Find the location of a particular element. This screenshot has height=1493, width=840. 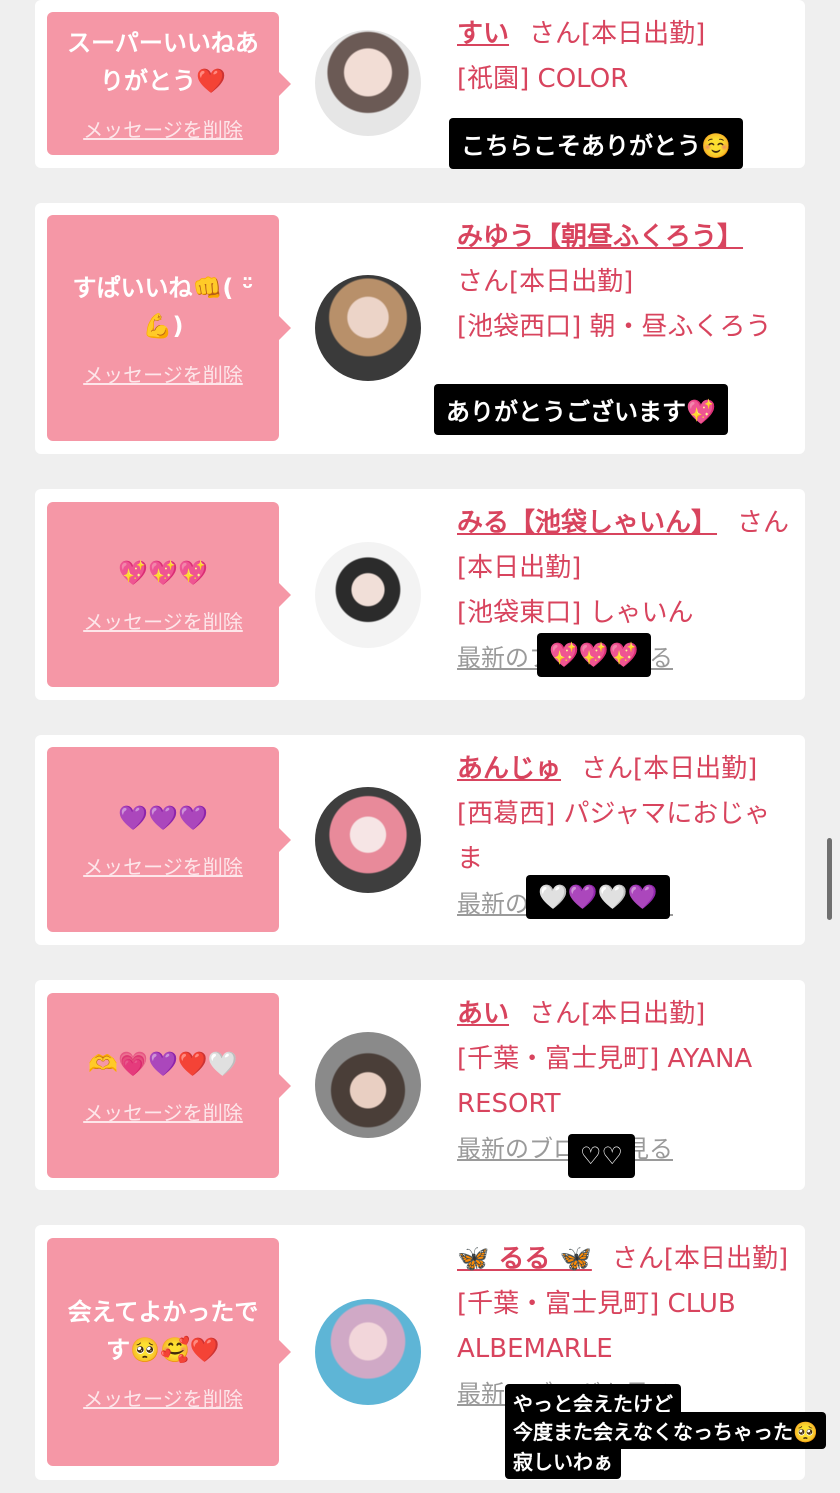

story-caption: 💖💖💖 is located at coordinates (594, 655).